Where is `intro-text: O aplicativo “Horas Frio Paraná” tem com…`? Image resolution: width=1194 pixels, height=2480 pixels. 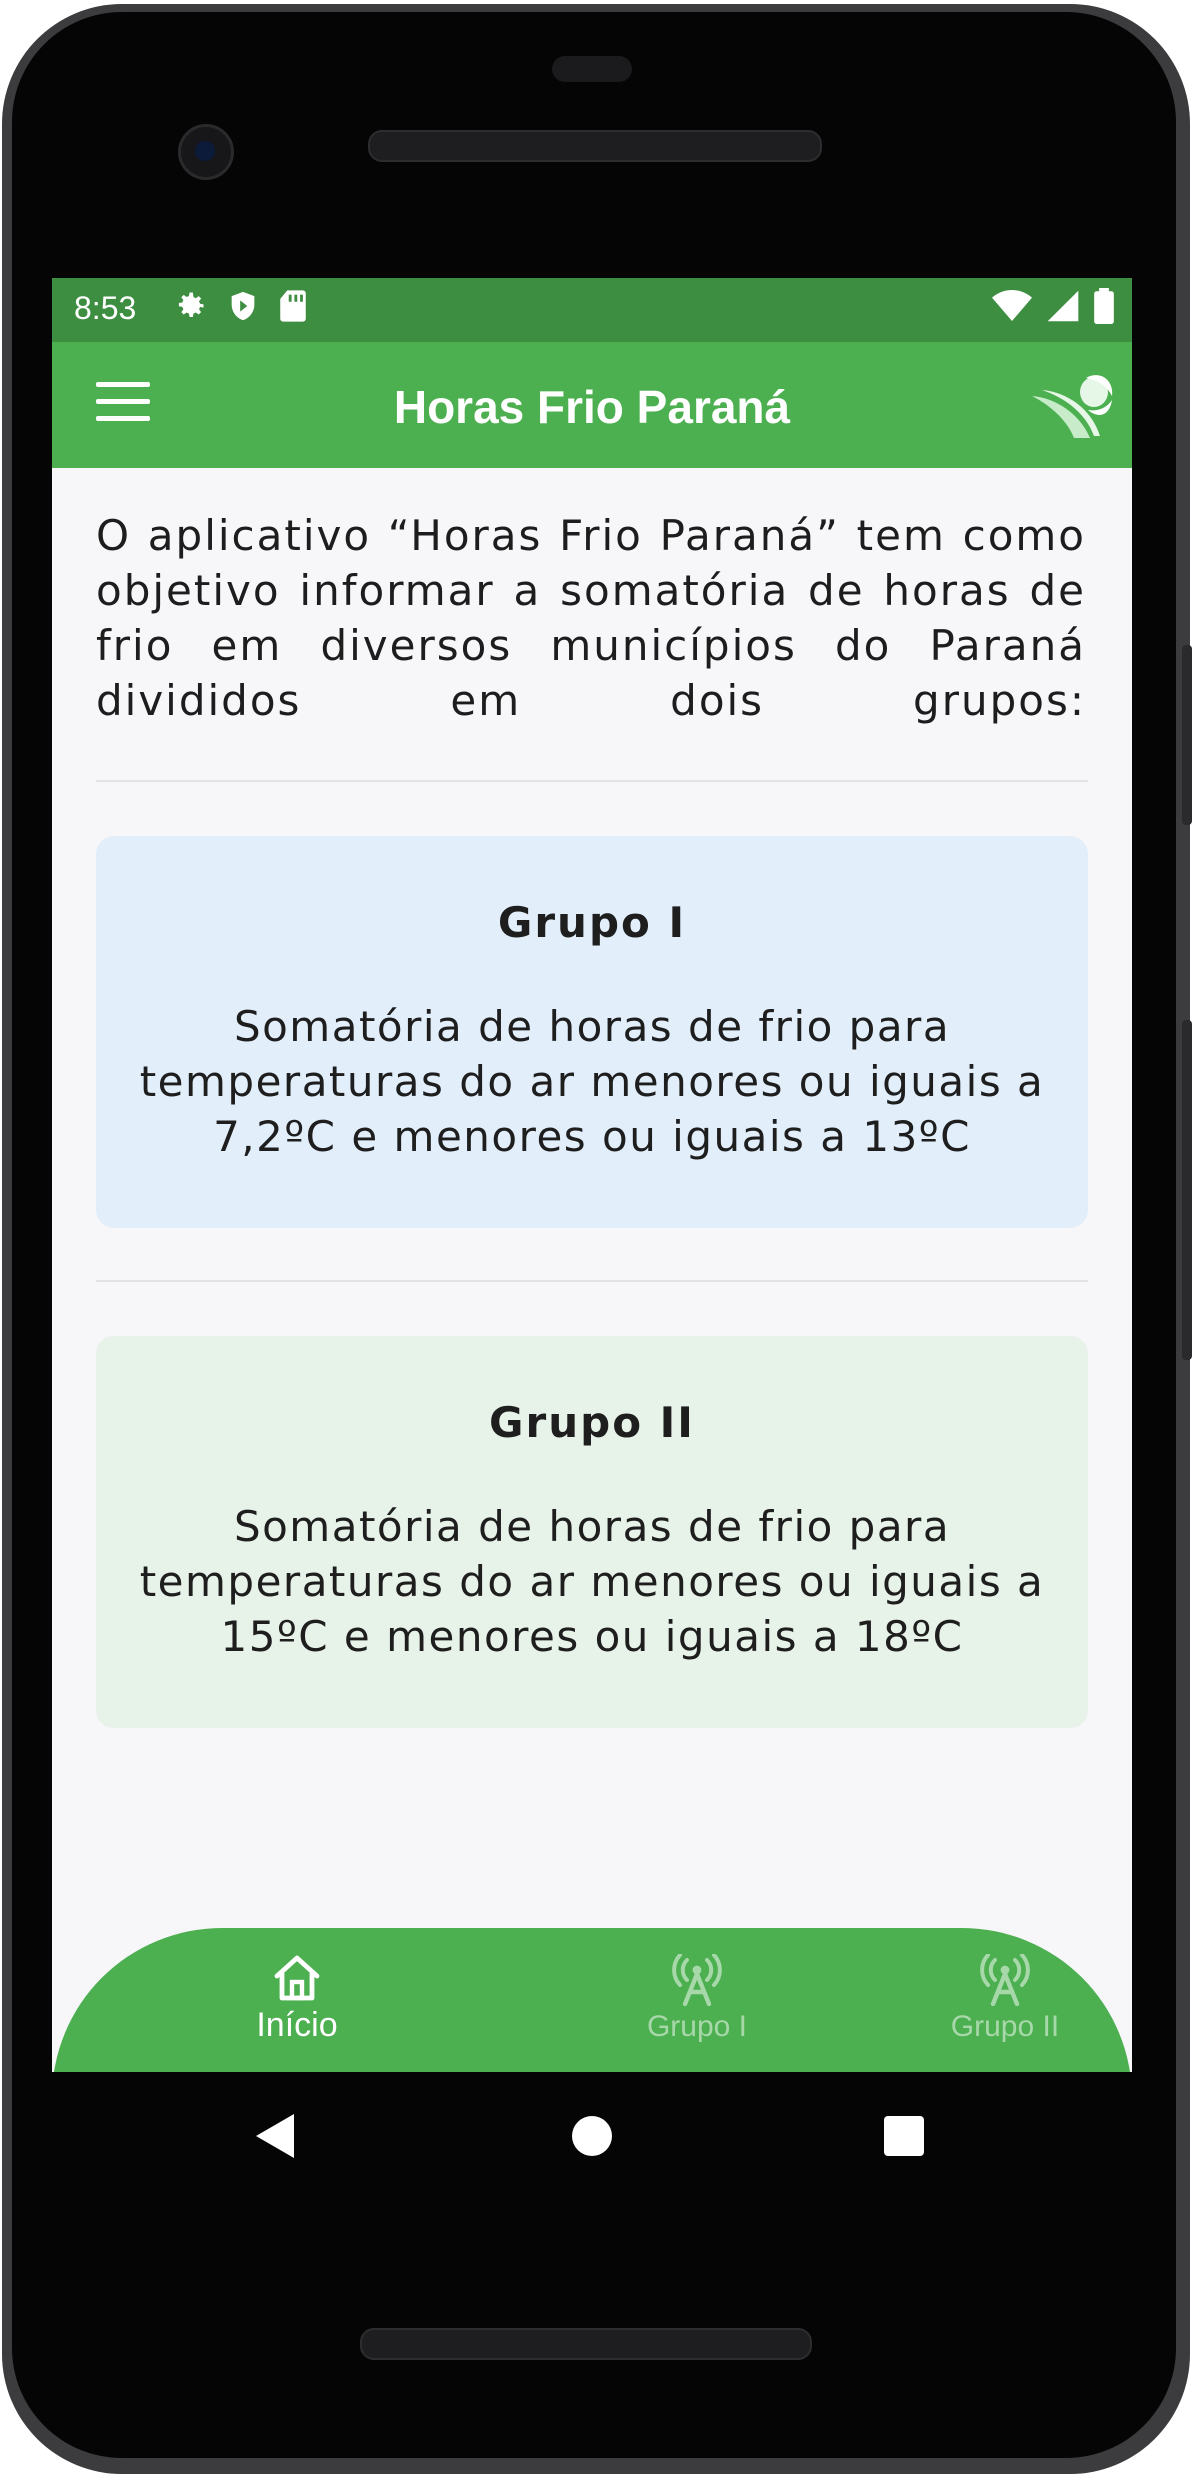
intro-text: O aplicativo “Horas Frio Paraná” tem com… is located at coordinates (591, 618).